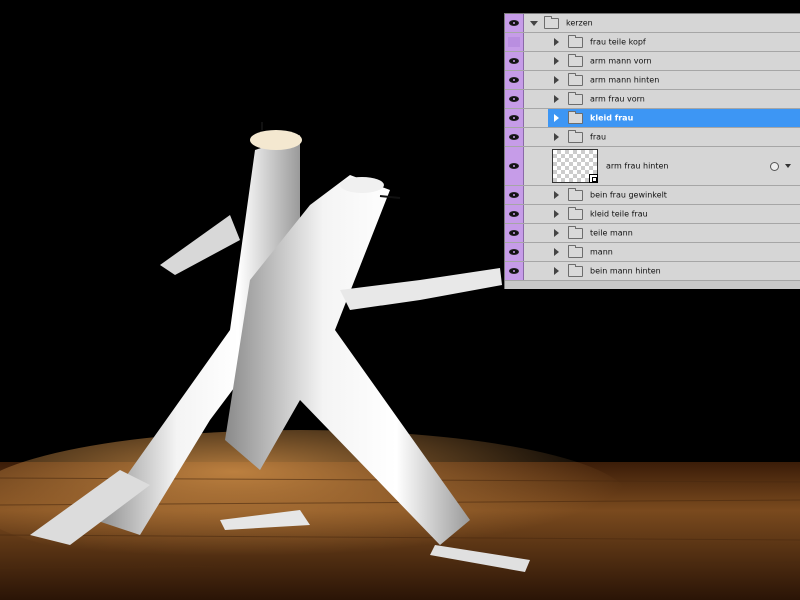  I want to click on layer-name: kleid teile frau, so click(619, 214).